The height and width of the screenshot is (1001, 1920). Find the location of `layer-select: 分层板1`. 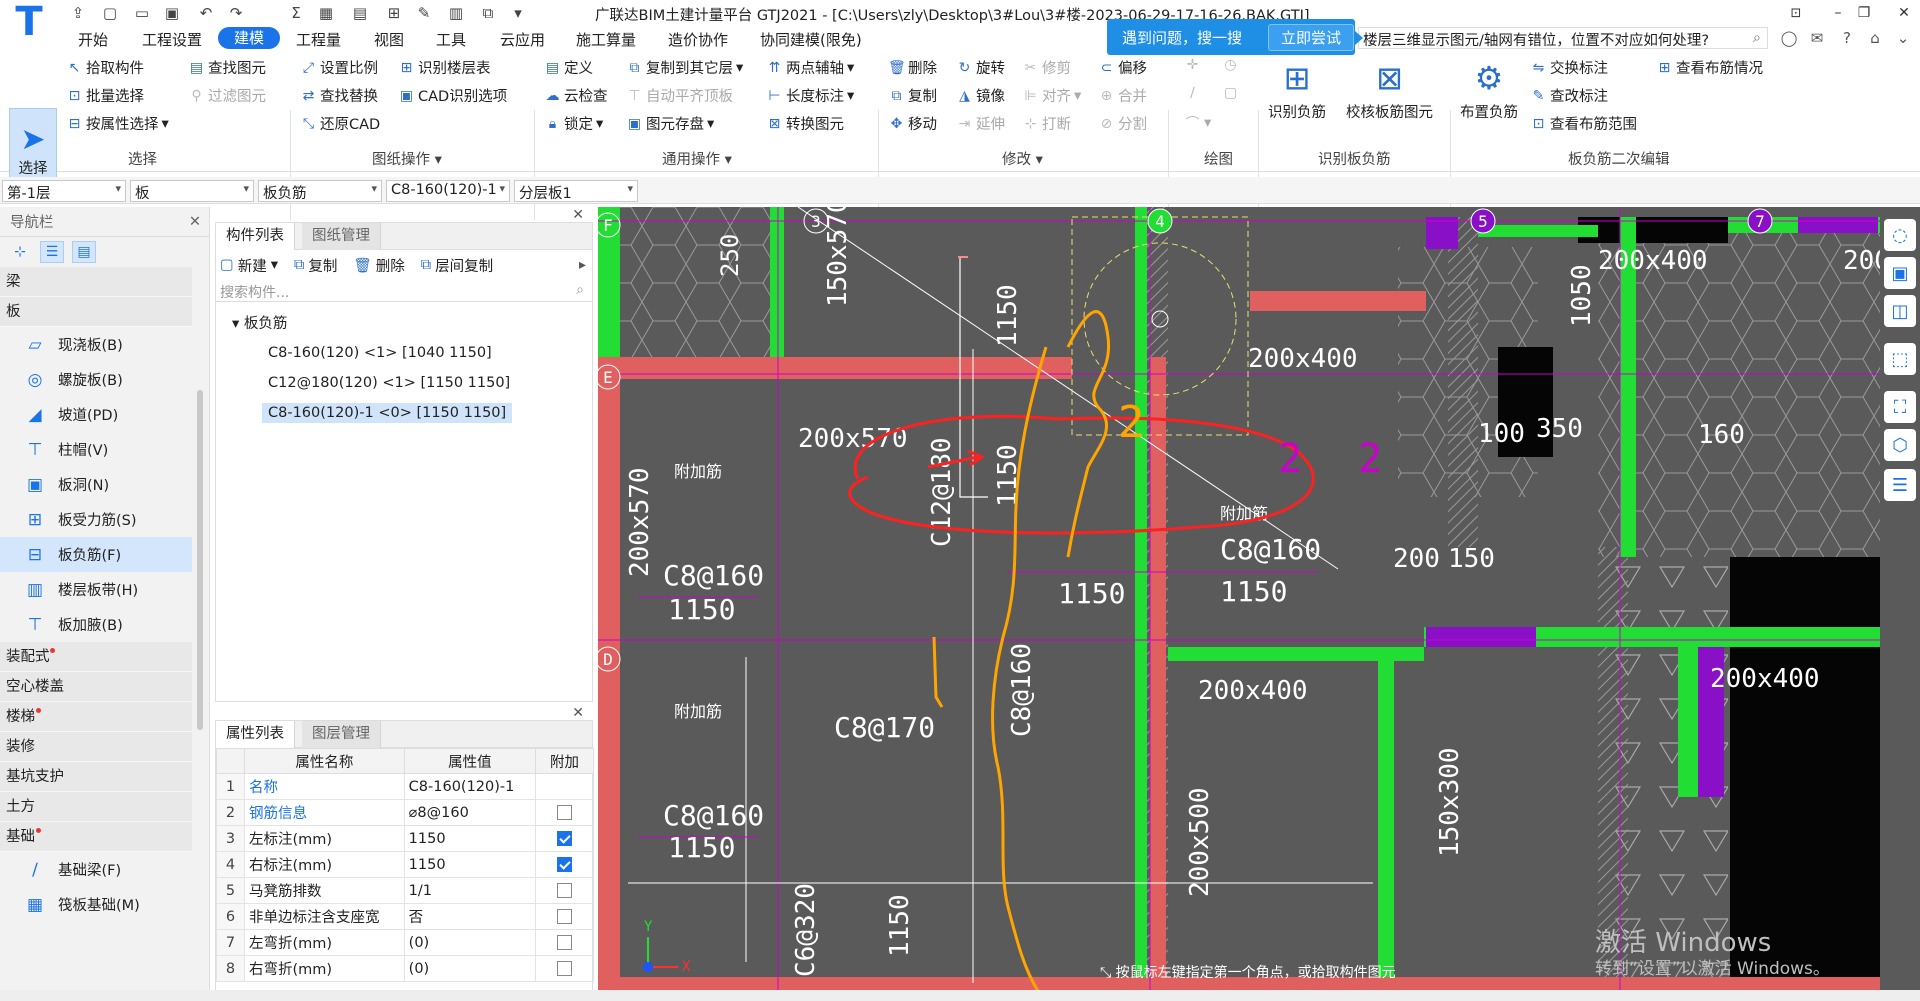

layer-select: 分层板1 is located at coordinates (576, 191).